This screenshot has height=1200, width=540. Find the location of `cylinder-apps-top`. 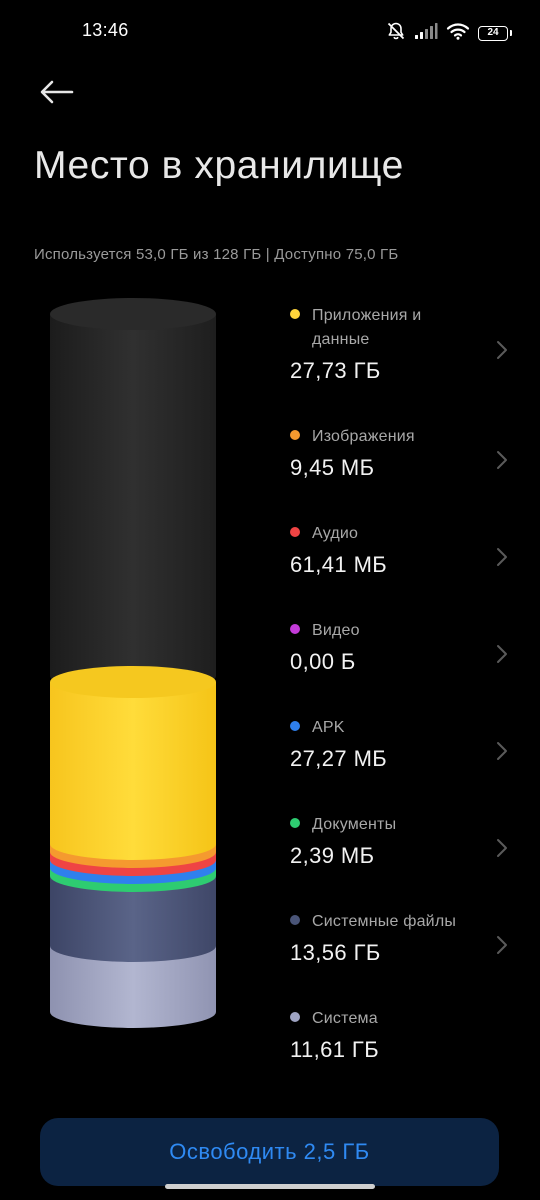

cylinder-apps-top is located at coordinates (133, 682).